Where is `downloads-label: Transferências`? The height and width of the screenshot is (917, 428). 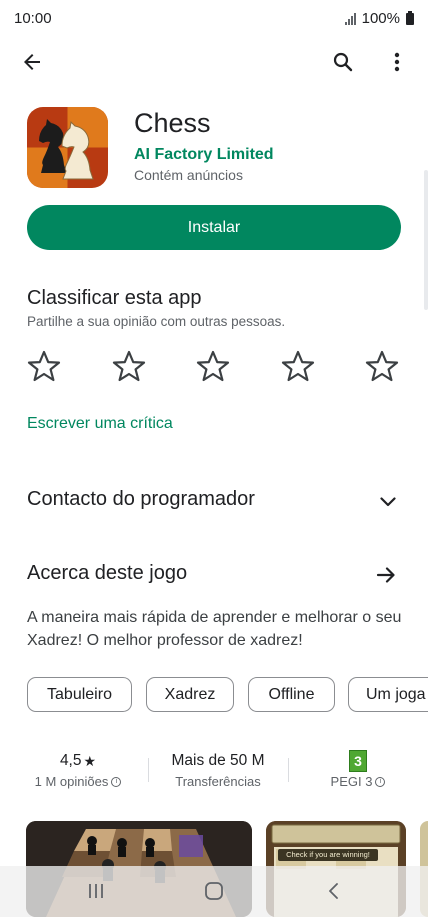
downloads-label: Transferências is located at coordinates (218, 781).